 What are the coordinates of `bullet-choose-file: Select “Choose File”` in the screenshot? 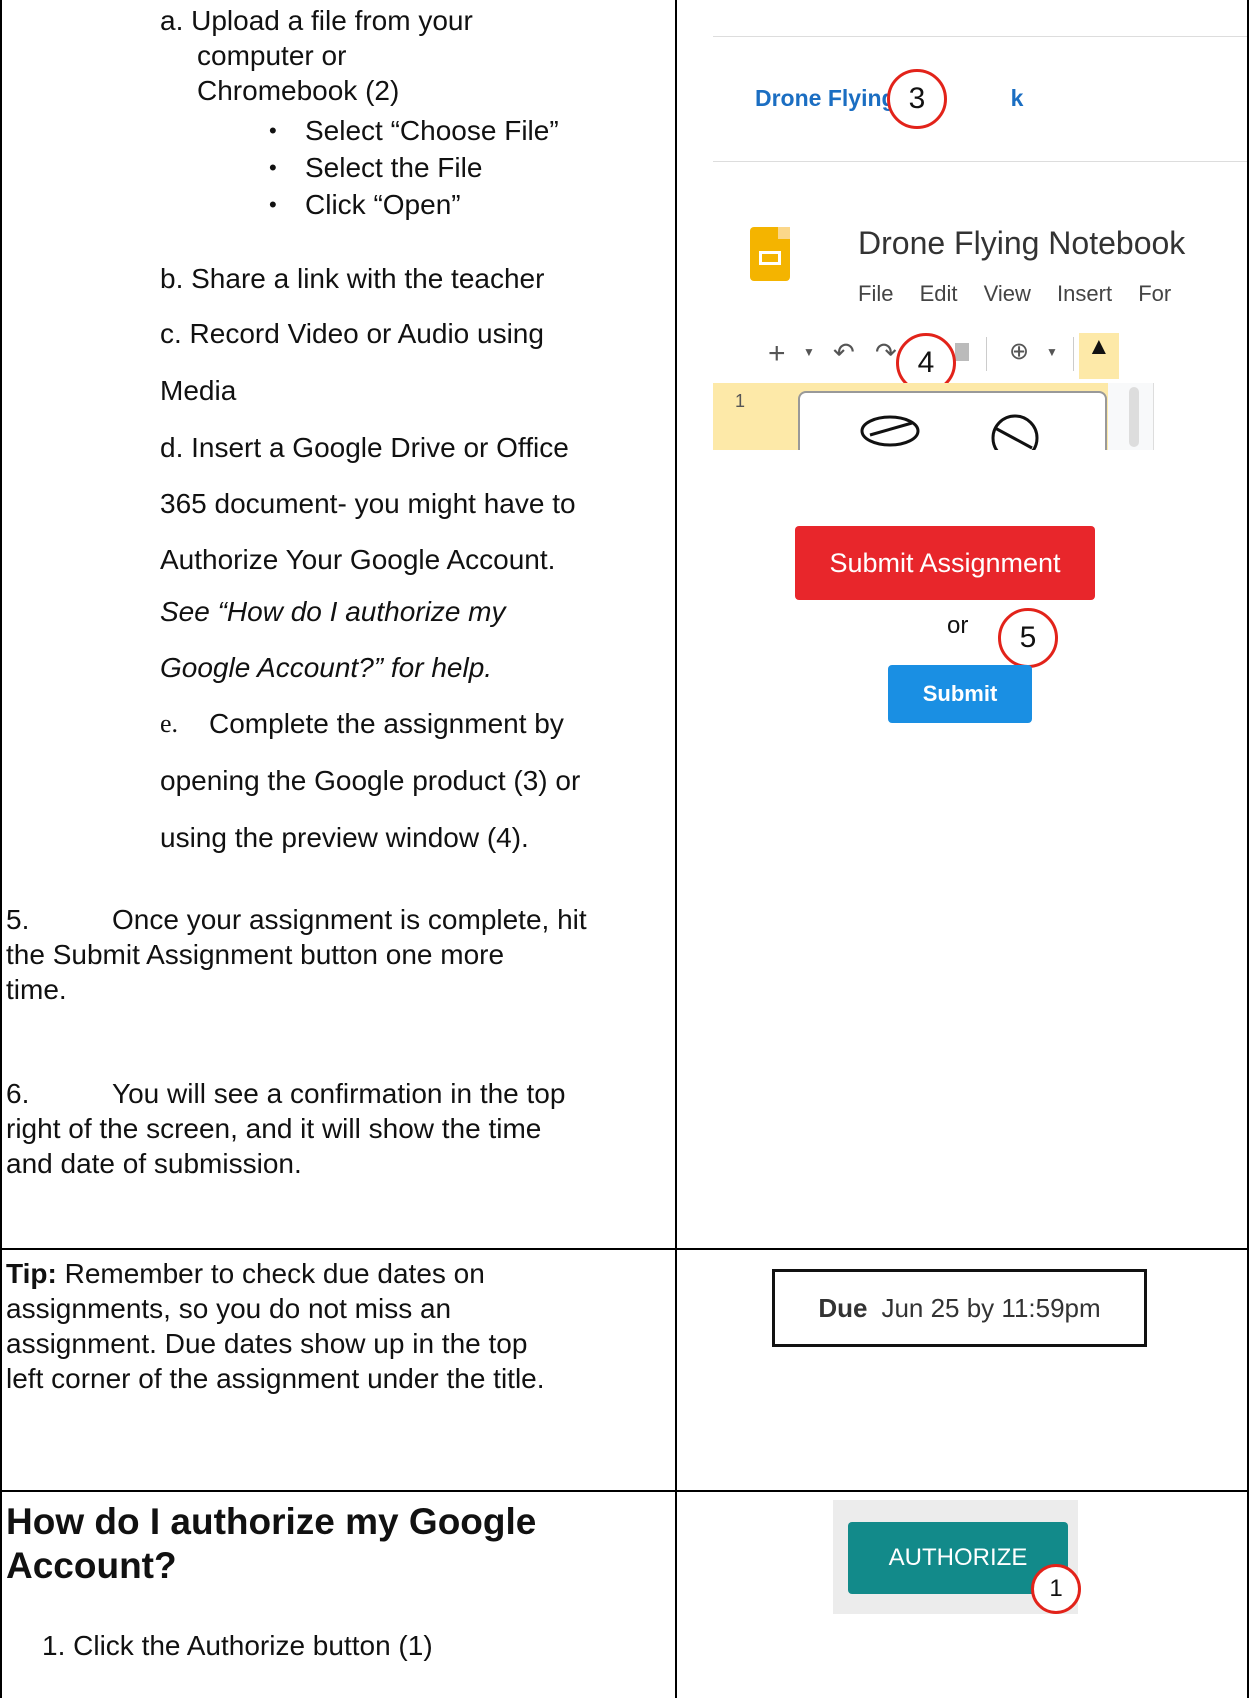 It's located at (414, 131).